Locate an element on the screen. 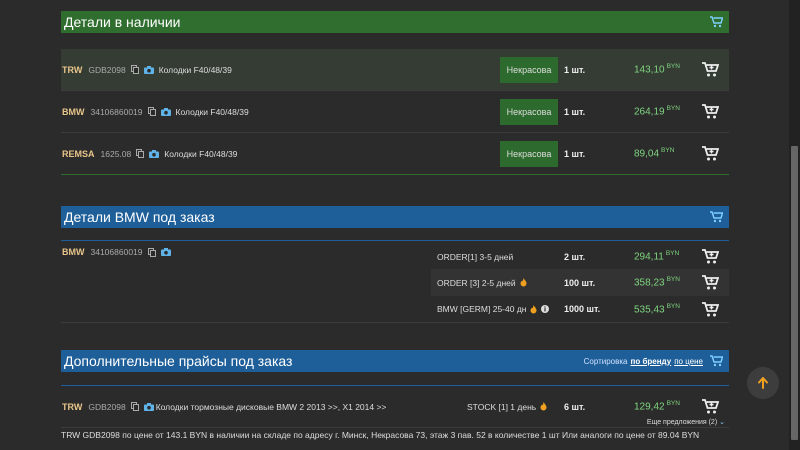 The image size is (800, 450). quantity: 2 шт. is located at coordinates (575, 256).